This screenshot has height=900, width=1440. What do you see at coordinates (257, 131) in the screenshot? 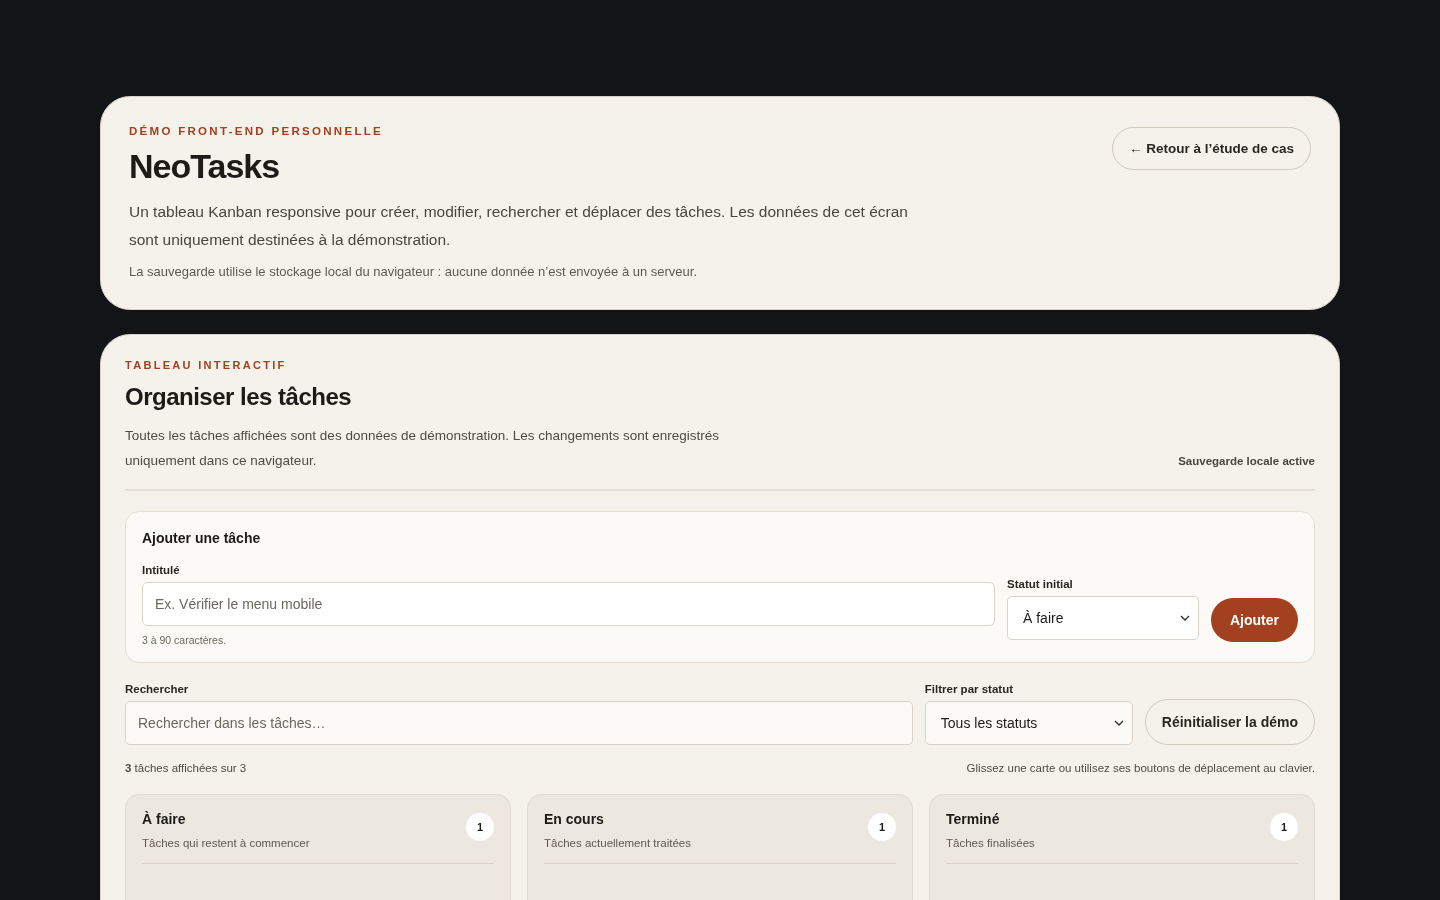
I see `eyebrow-label: DÉMO FRONT-END PERSONNELLE` at bounding box center [257, 131].